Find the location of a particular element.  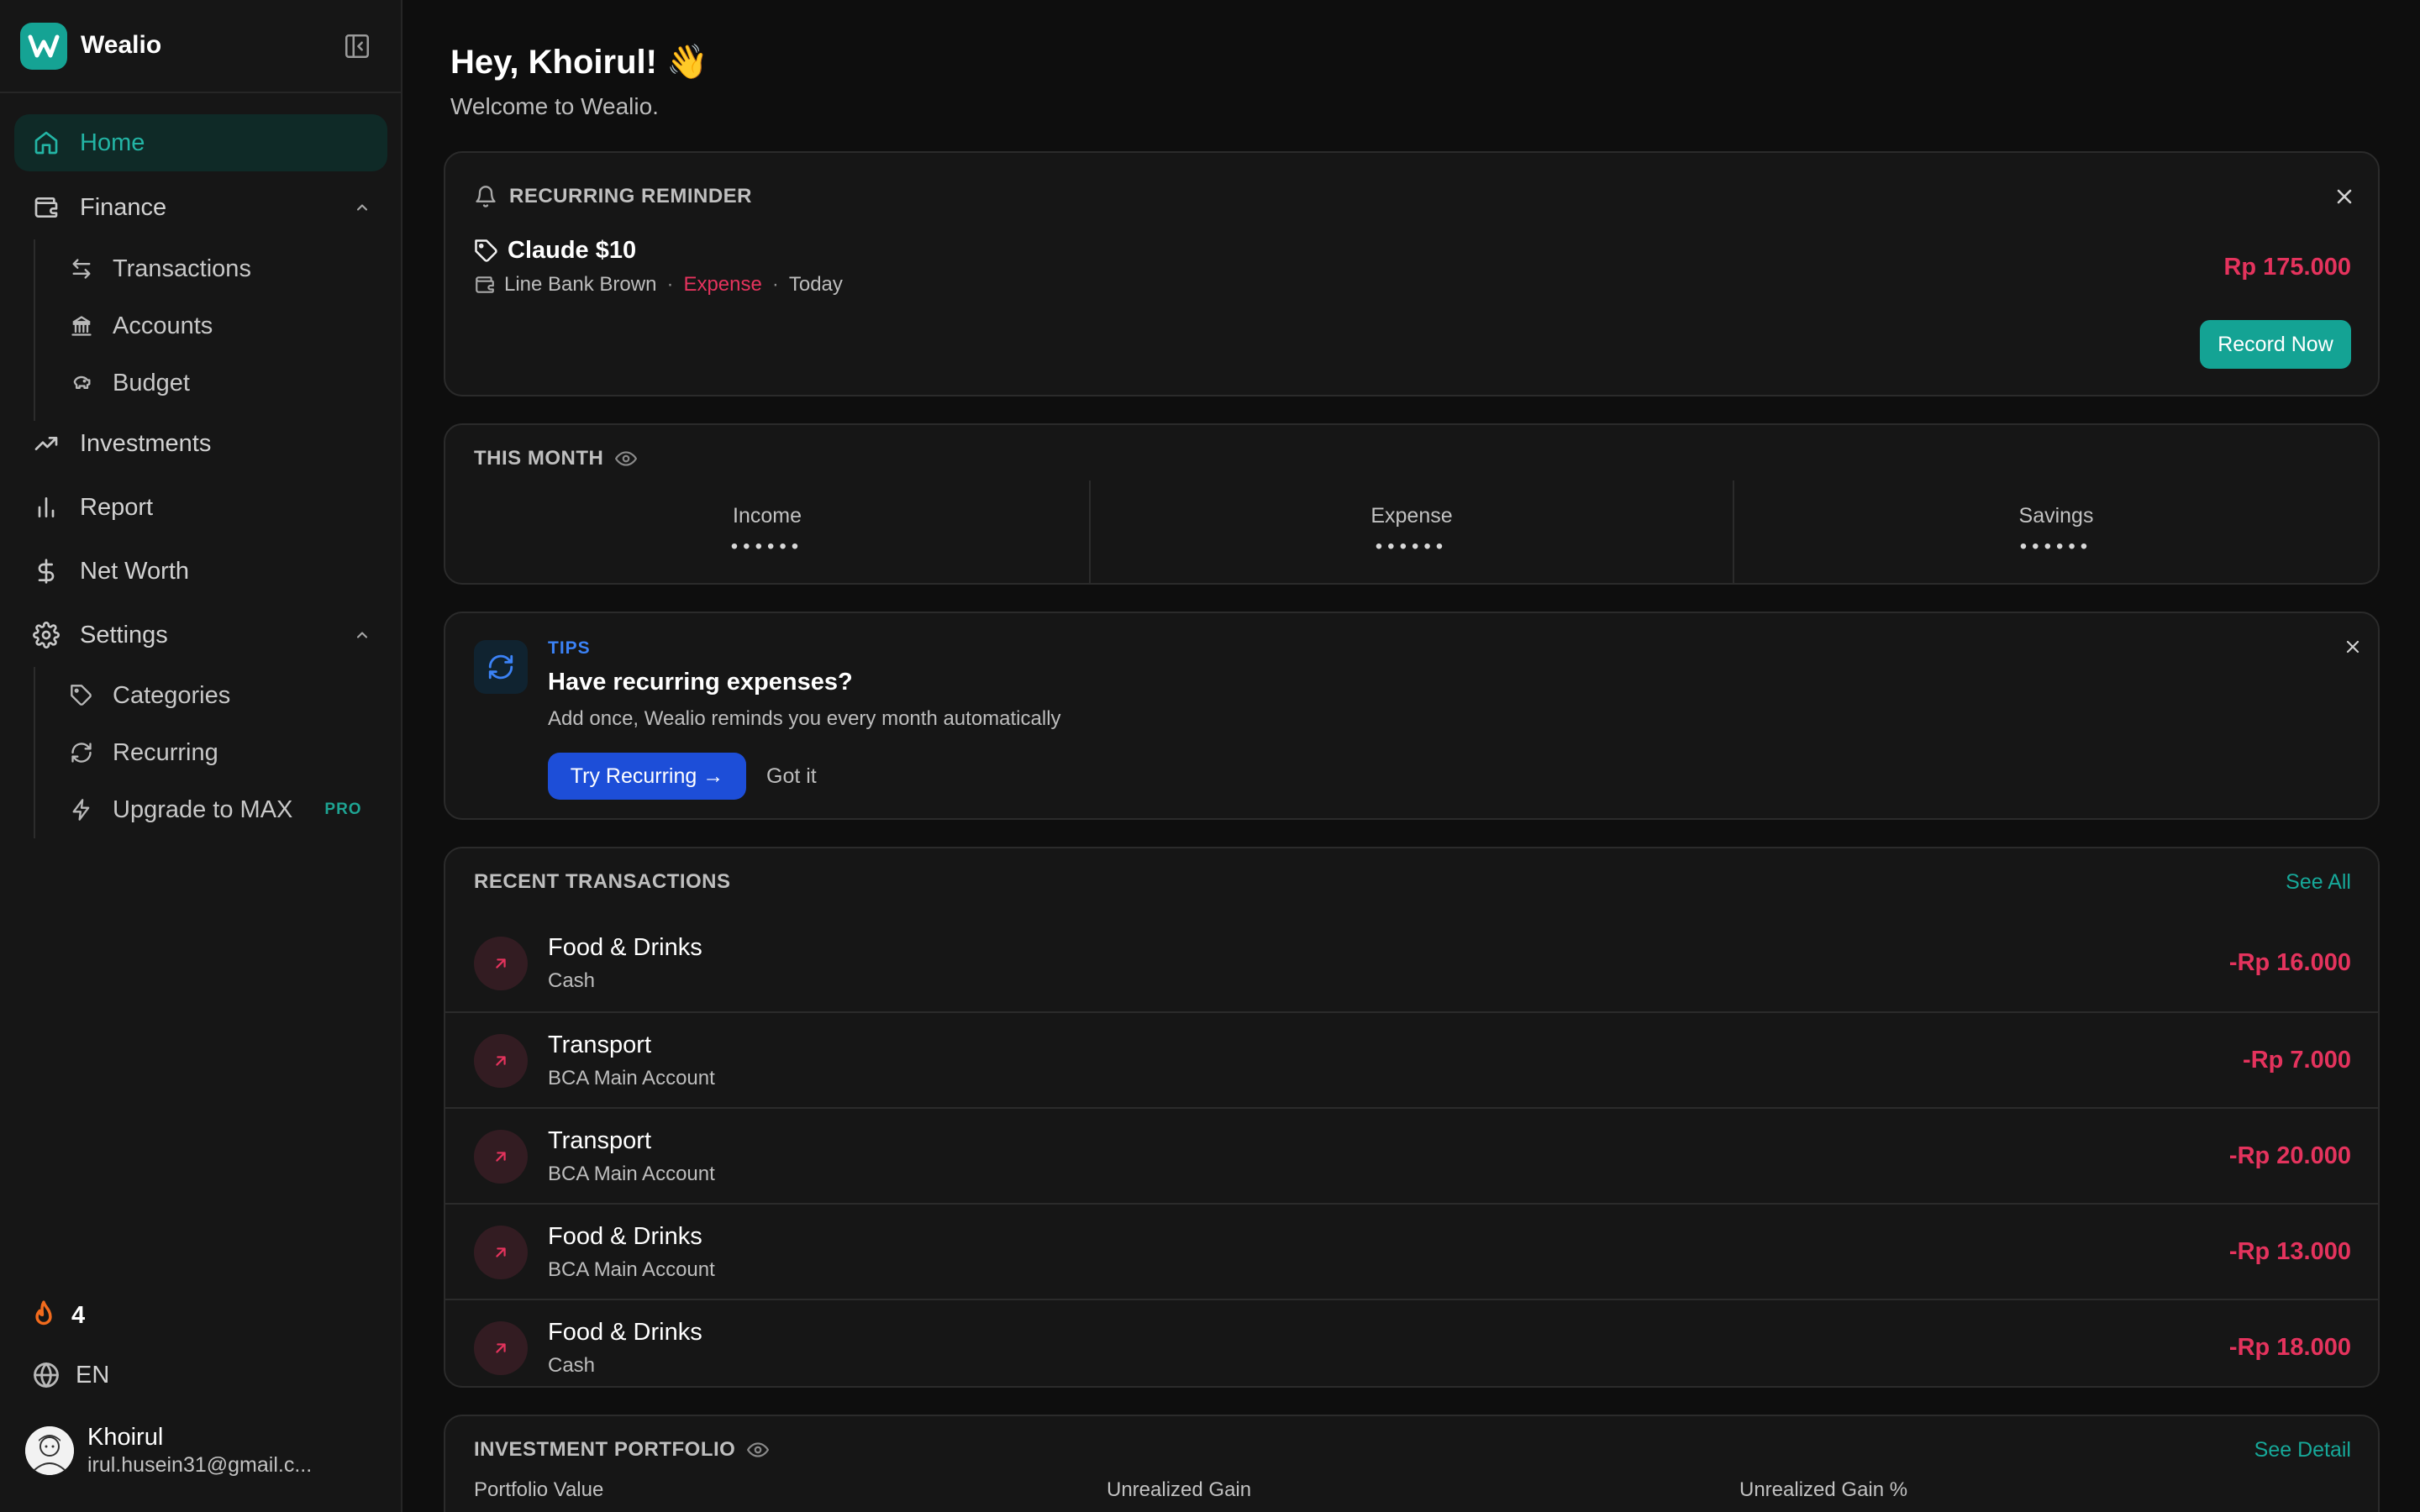

recent-transactions-title: RECENT TRANSACTIONS is located at coordinates (602, 881).